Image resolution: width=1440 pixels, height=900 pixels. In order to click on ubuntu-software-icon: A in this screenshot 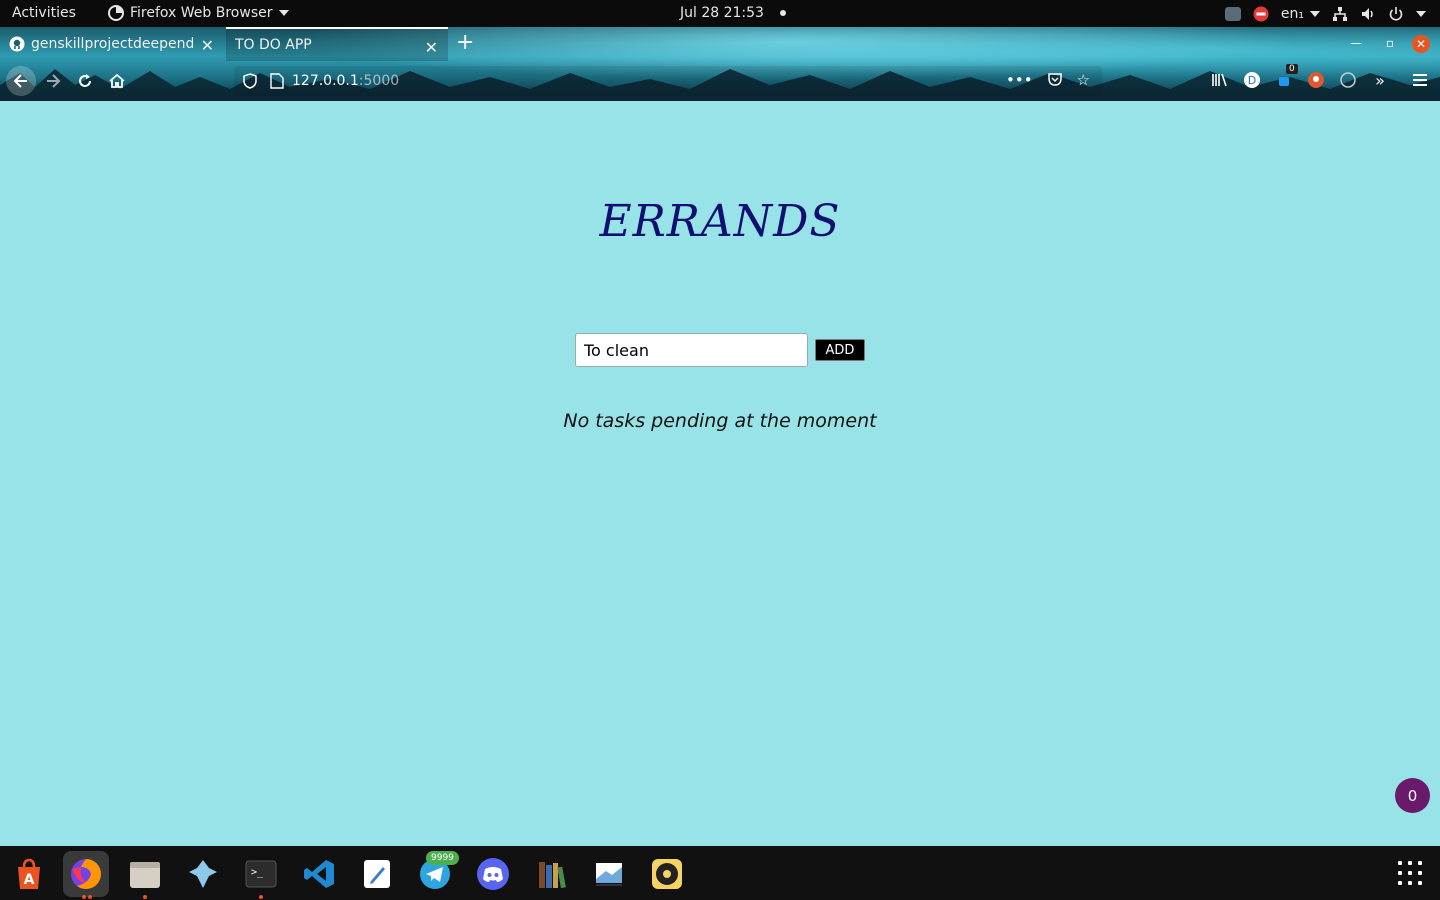, I will do `click(29, 874)`.